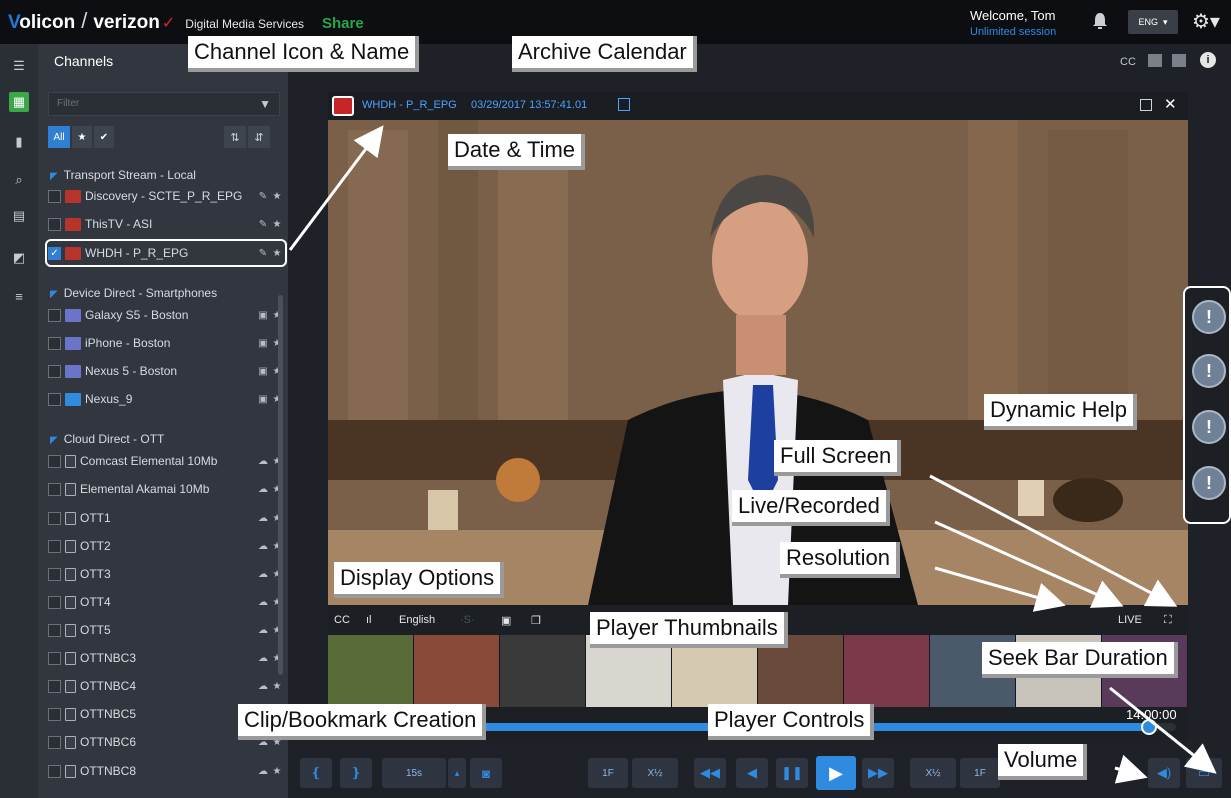 This screenshot has width=1231, height=798. I want to click on callout-volume: Volume, so click(1043, 762).